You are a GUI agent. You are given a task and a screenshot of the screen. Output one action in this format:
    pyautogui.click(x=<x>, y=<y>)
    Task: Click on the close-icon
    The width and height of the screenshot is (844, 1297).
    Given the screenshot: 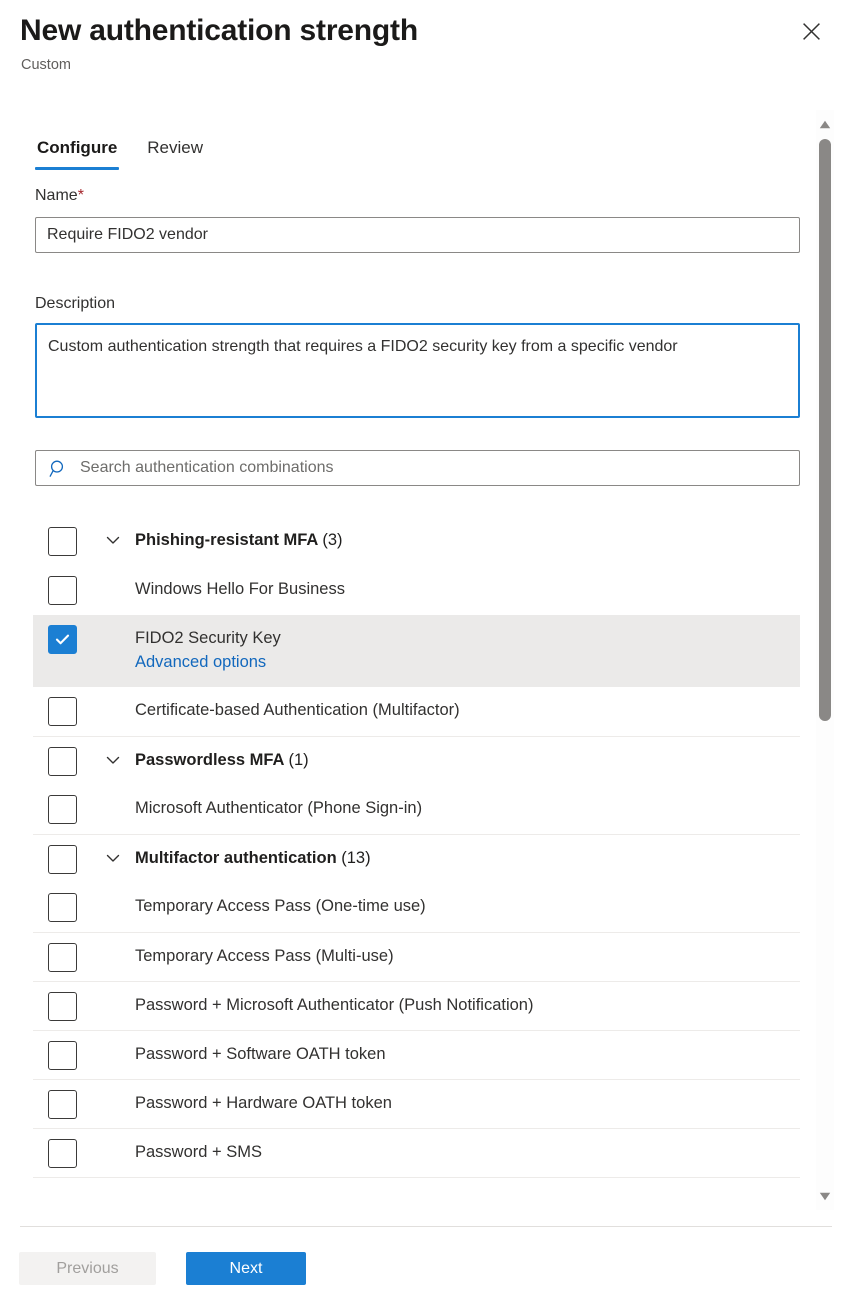 What is the action you would take?
    pyautogui.click(x=811, y=31)
    